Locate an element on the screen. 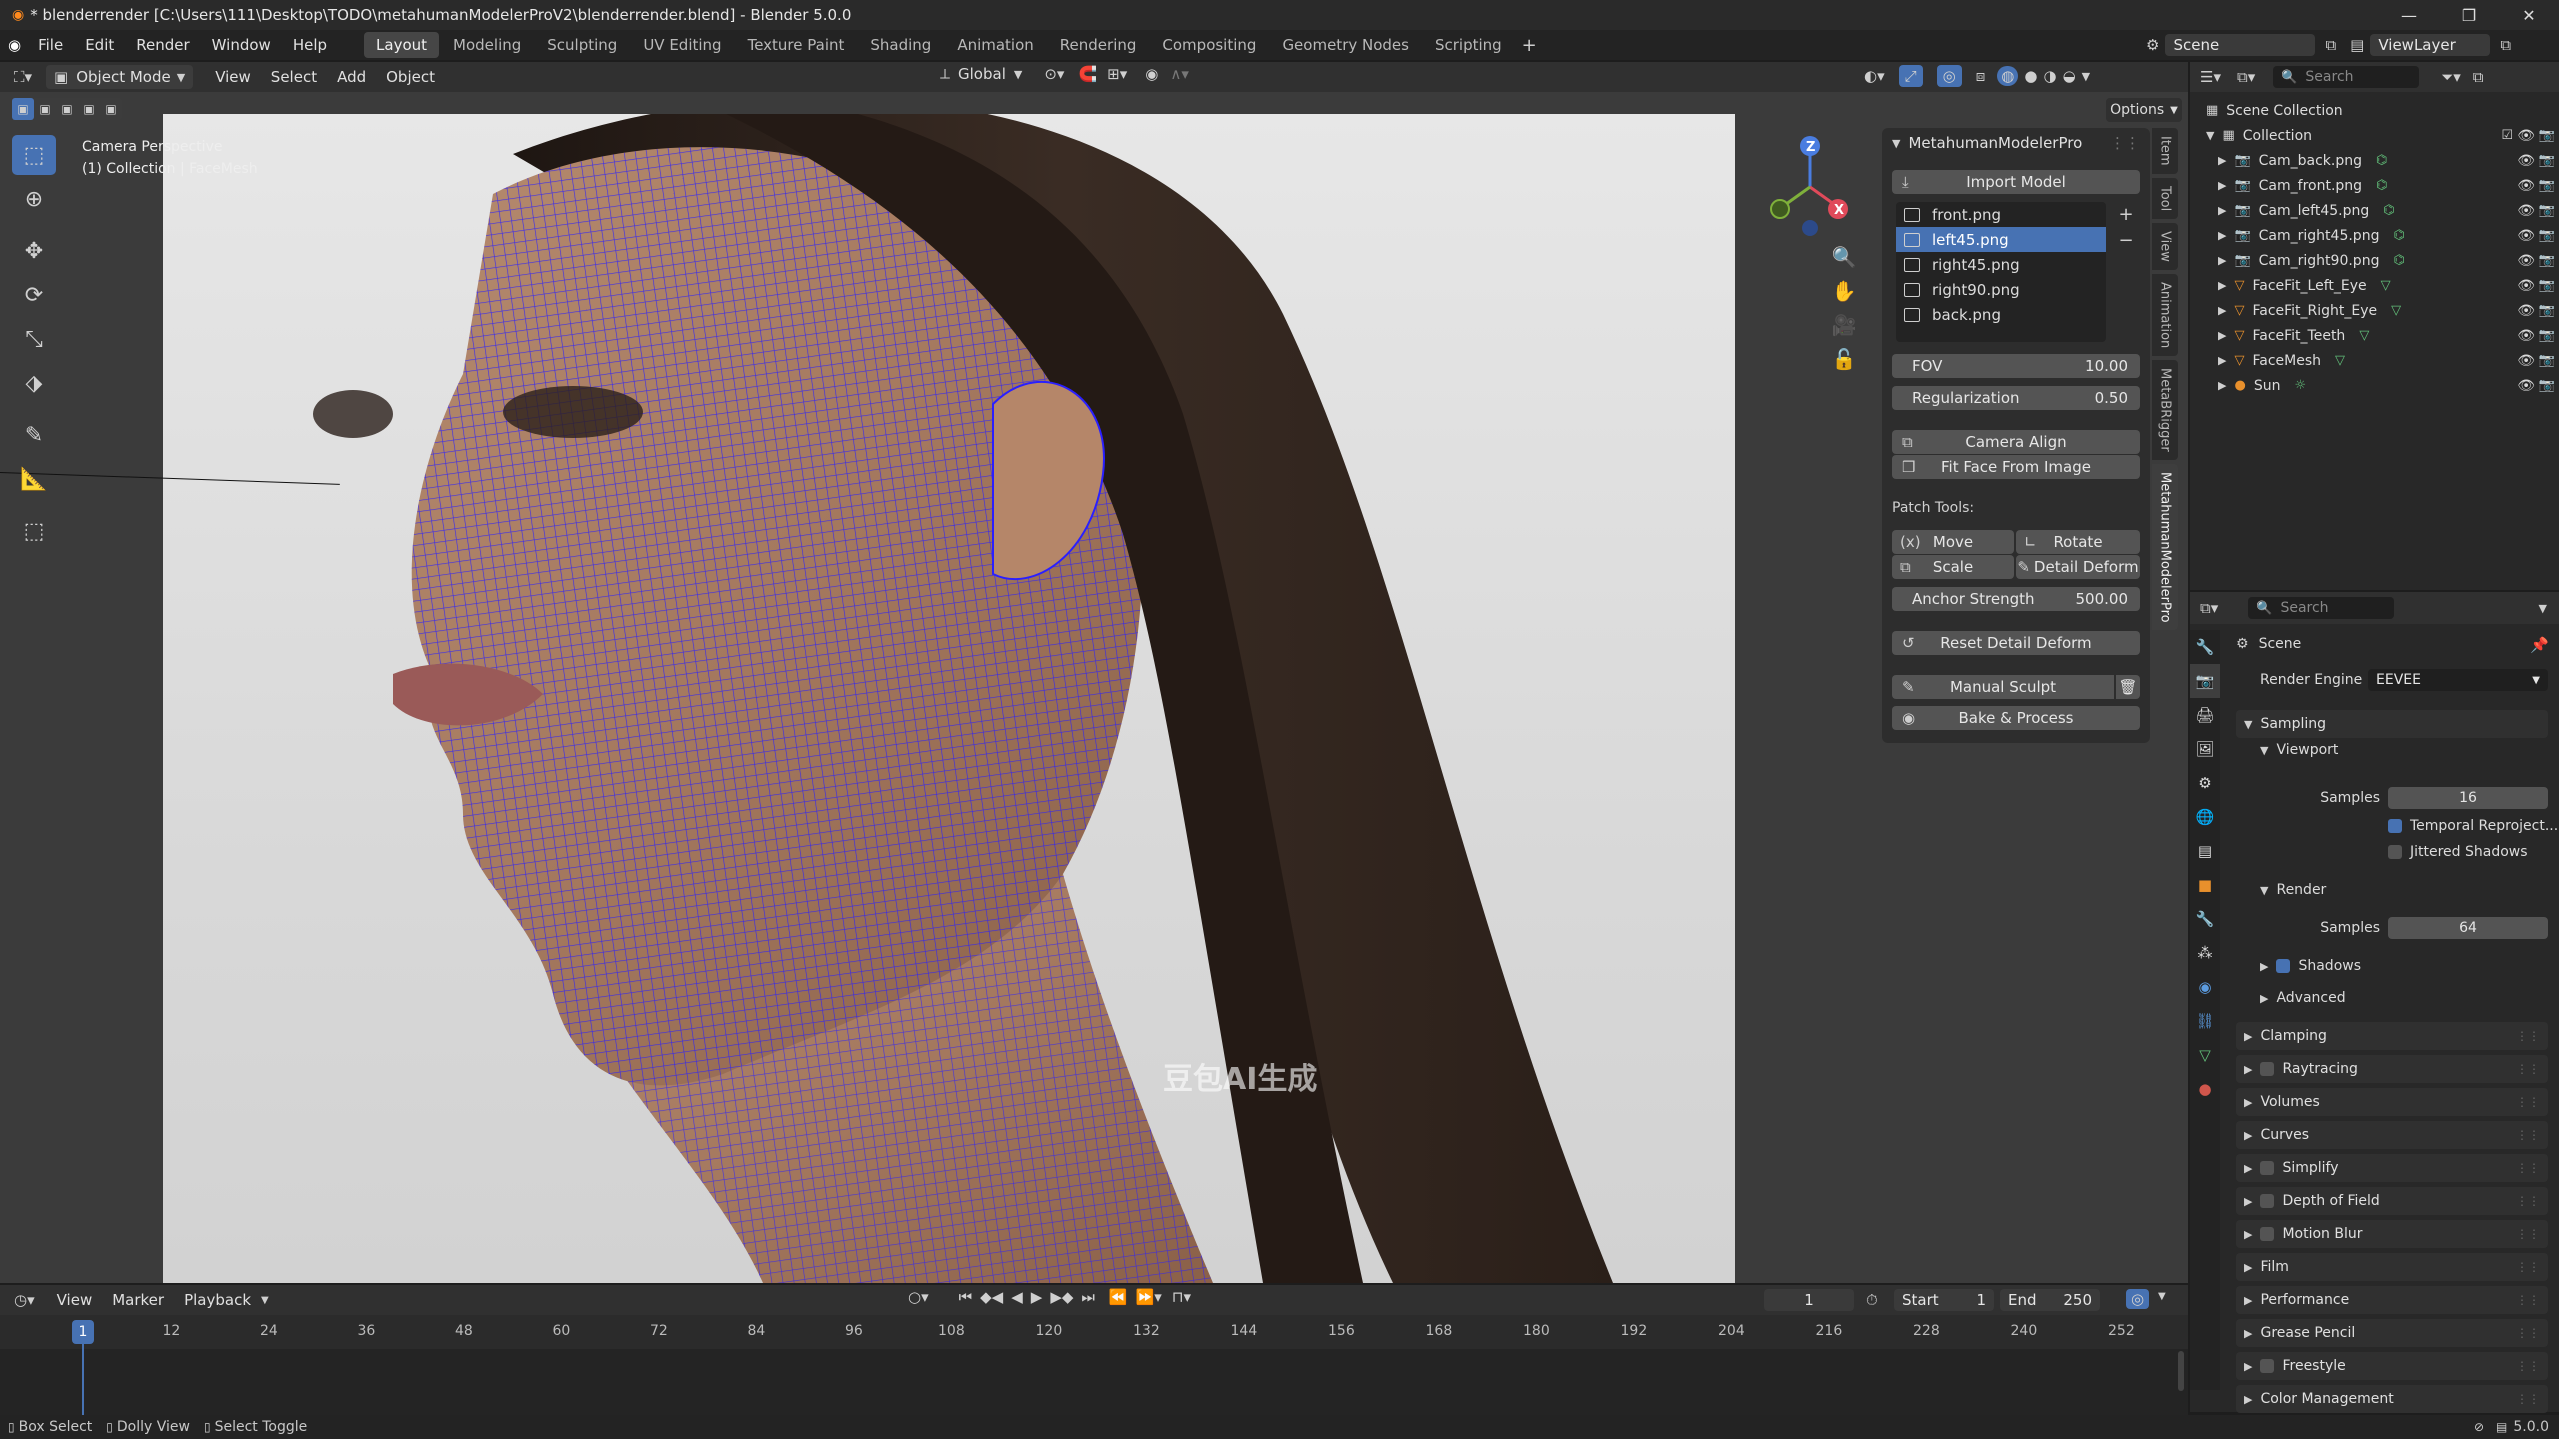  view-layer-tab-icon: 🖼 is located at coordinates (2205, 749).